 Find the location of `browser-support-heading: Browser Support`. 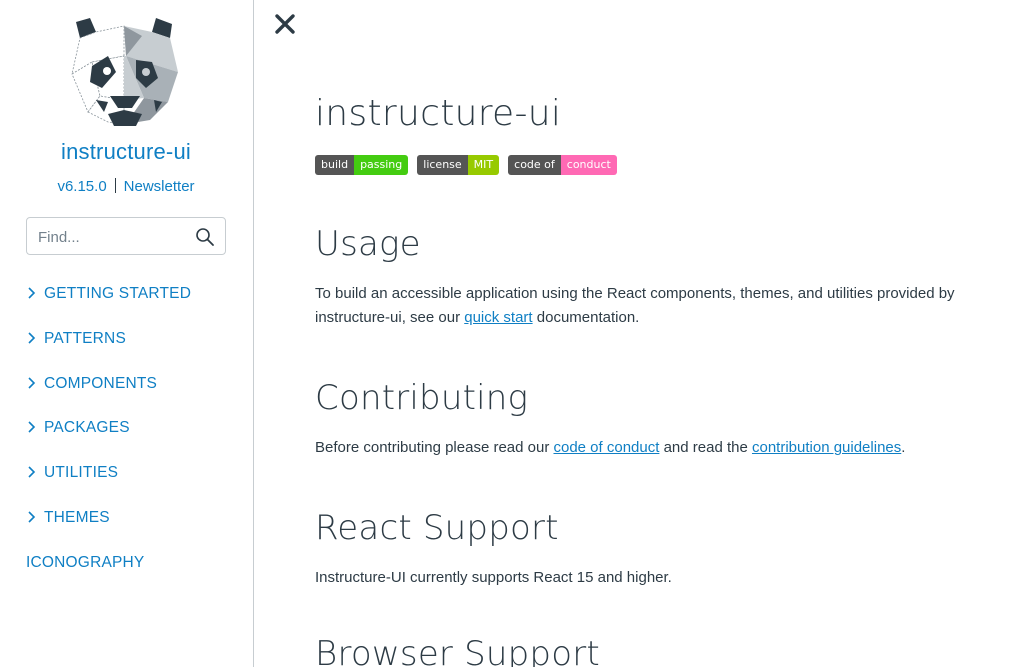

browser-support-heading: Browser Support is located at coordinates (457, 650).